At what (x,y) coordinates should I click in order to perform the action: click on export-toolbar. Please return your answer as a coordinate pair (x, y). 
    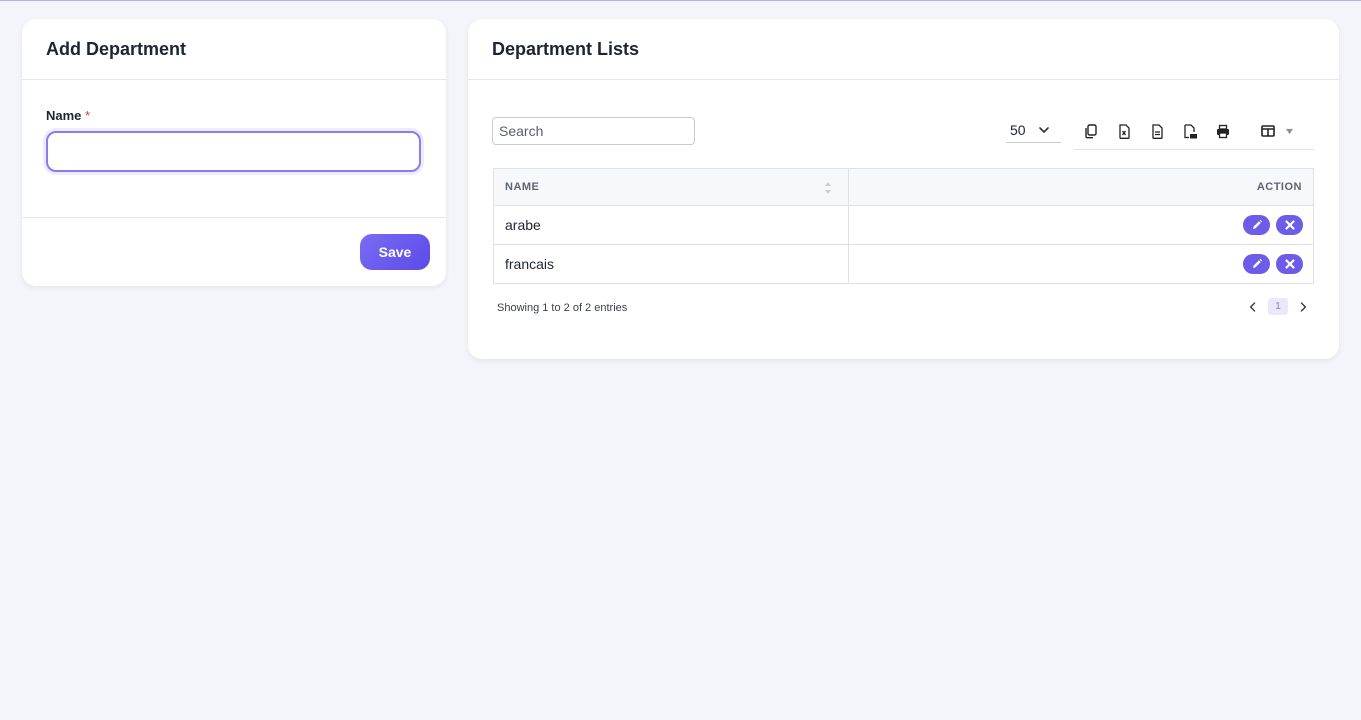
    Looking at the image, I should click on (1194, 131).